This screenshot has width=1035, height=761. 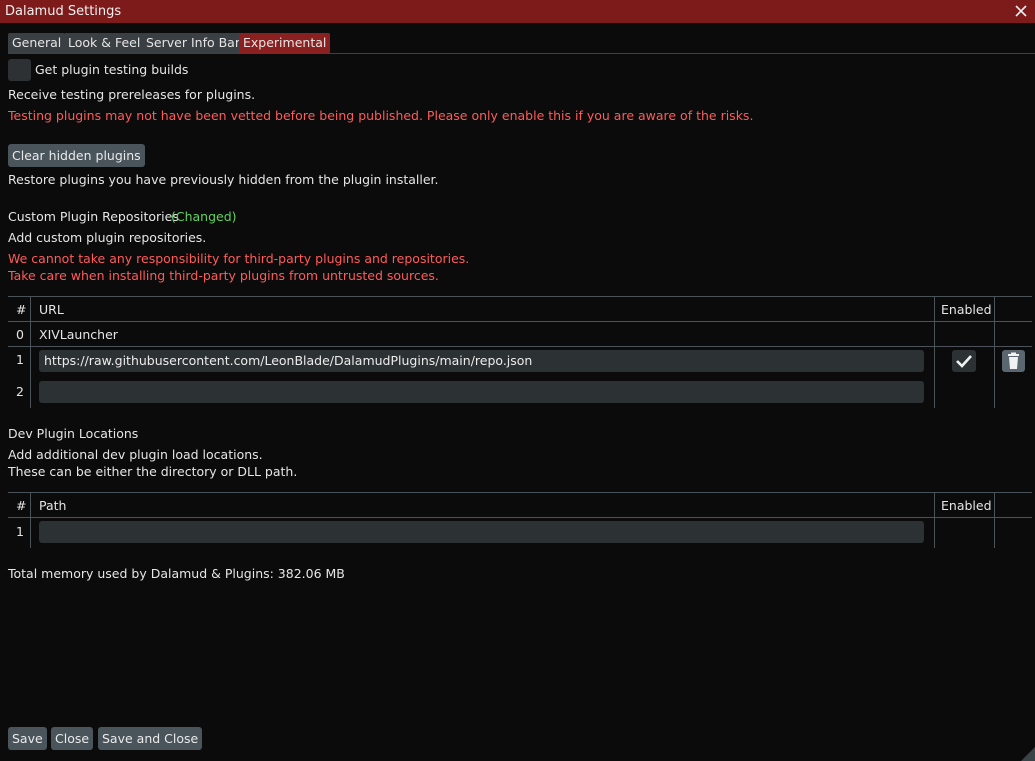 What do you see at coordinates (20, 391) in the screenshot?
I see `repo-row-2-num: 2` at bounding box center [20, 391].